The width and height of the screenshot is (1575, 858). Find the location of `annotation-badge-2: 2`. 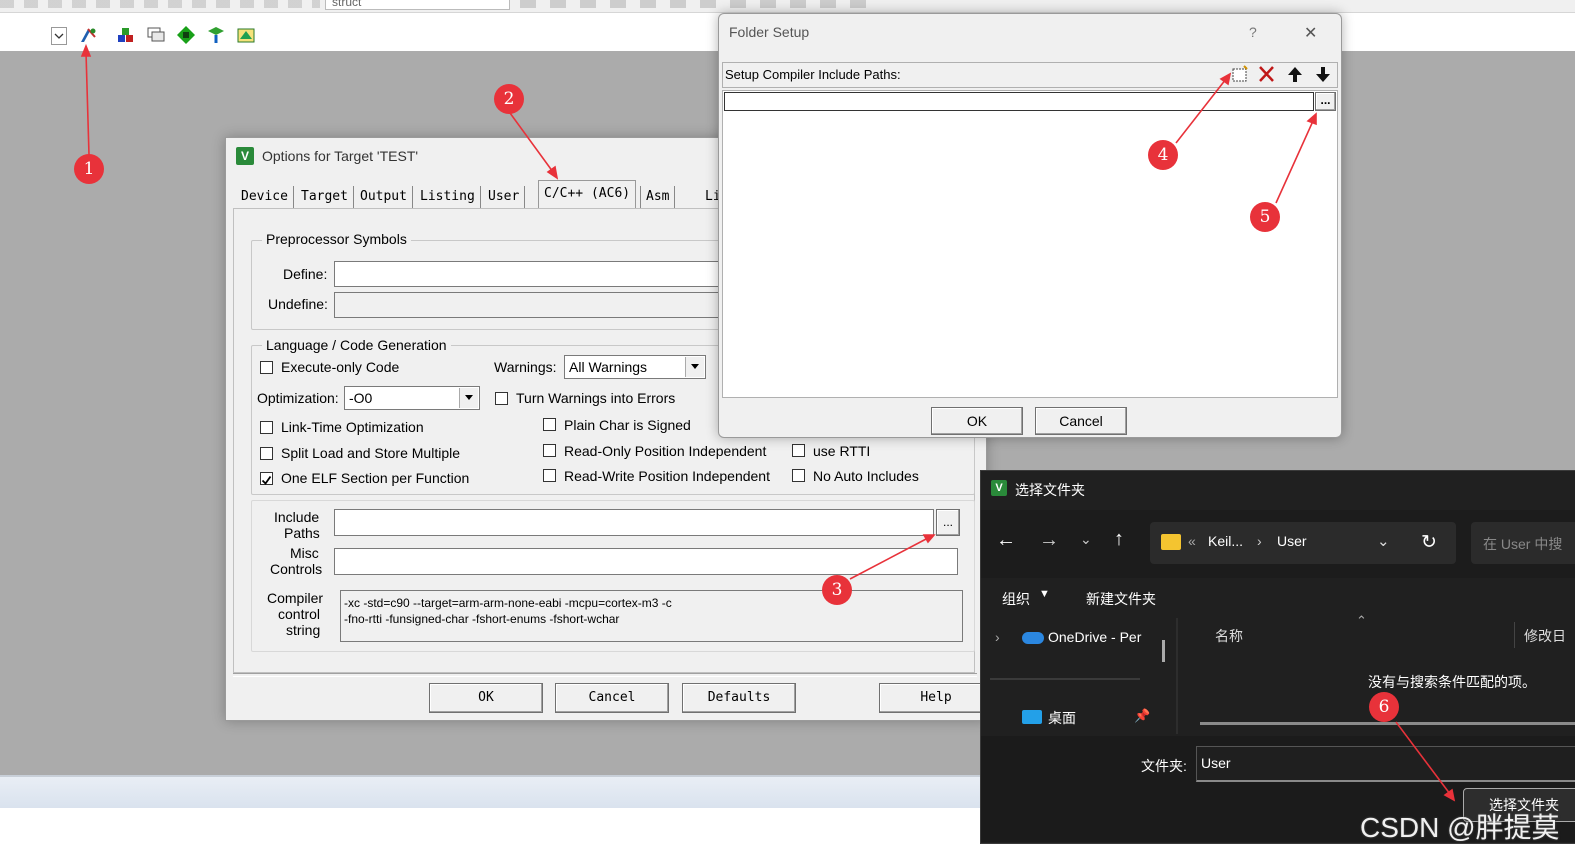

annotation-badge-2: 2 is located at coordinates (509, 99).